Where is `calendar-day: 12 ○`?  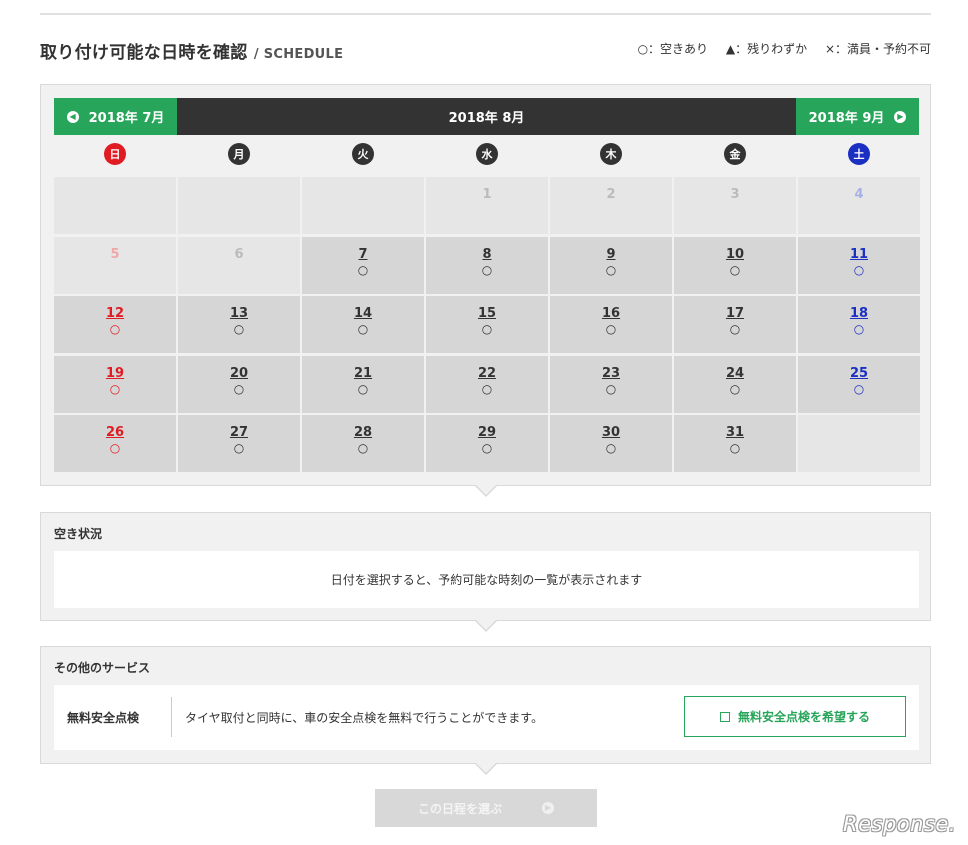
calendar-day: 12 ○ is located at coordinates (115, 324).